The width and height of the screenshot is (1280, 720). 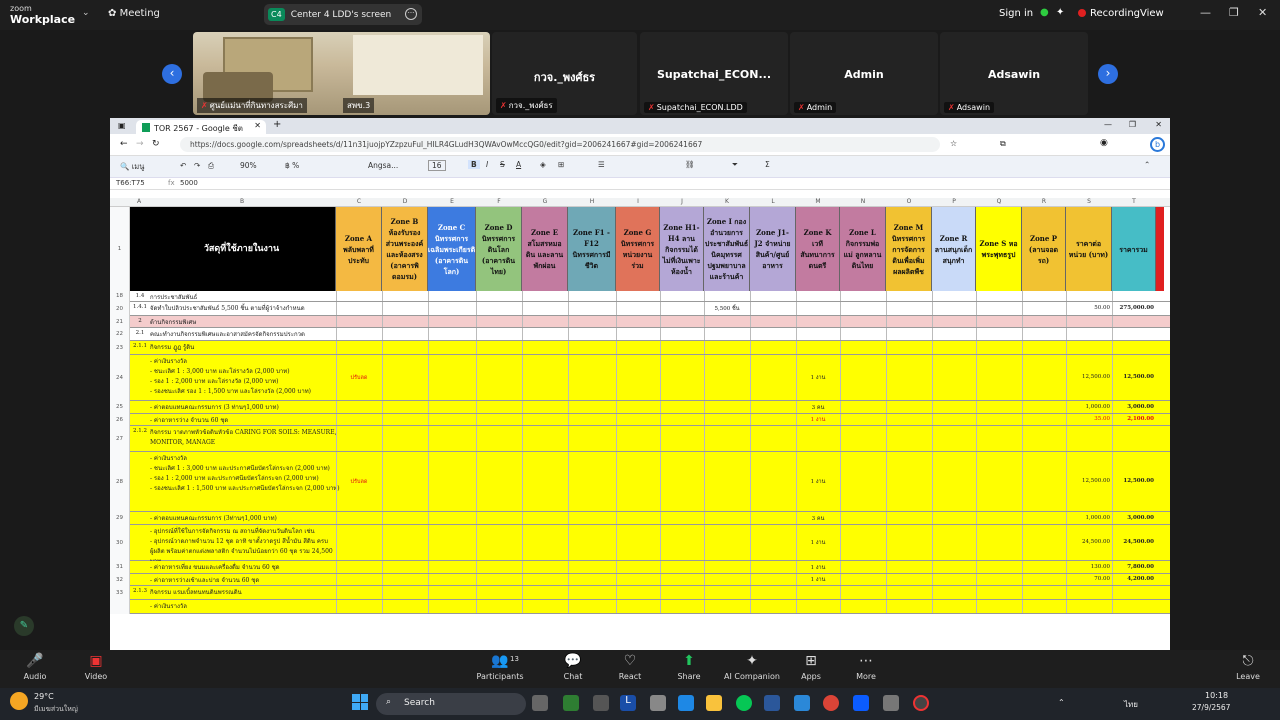 I want to click on line-icon, so click(x=744, y=703).